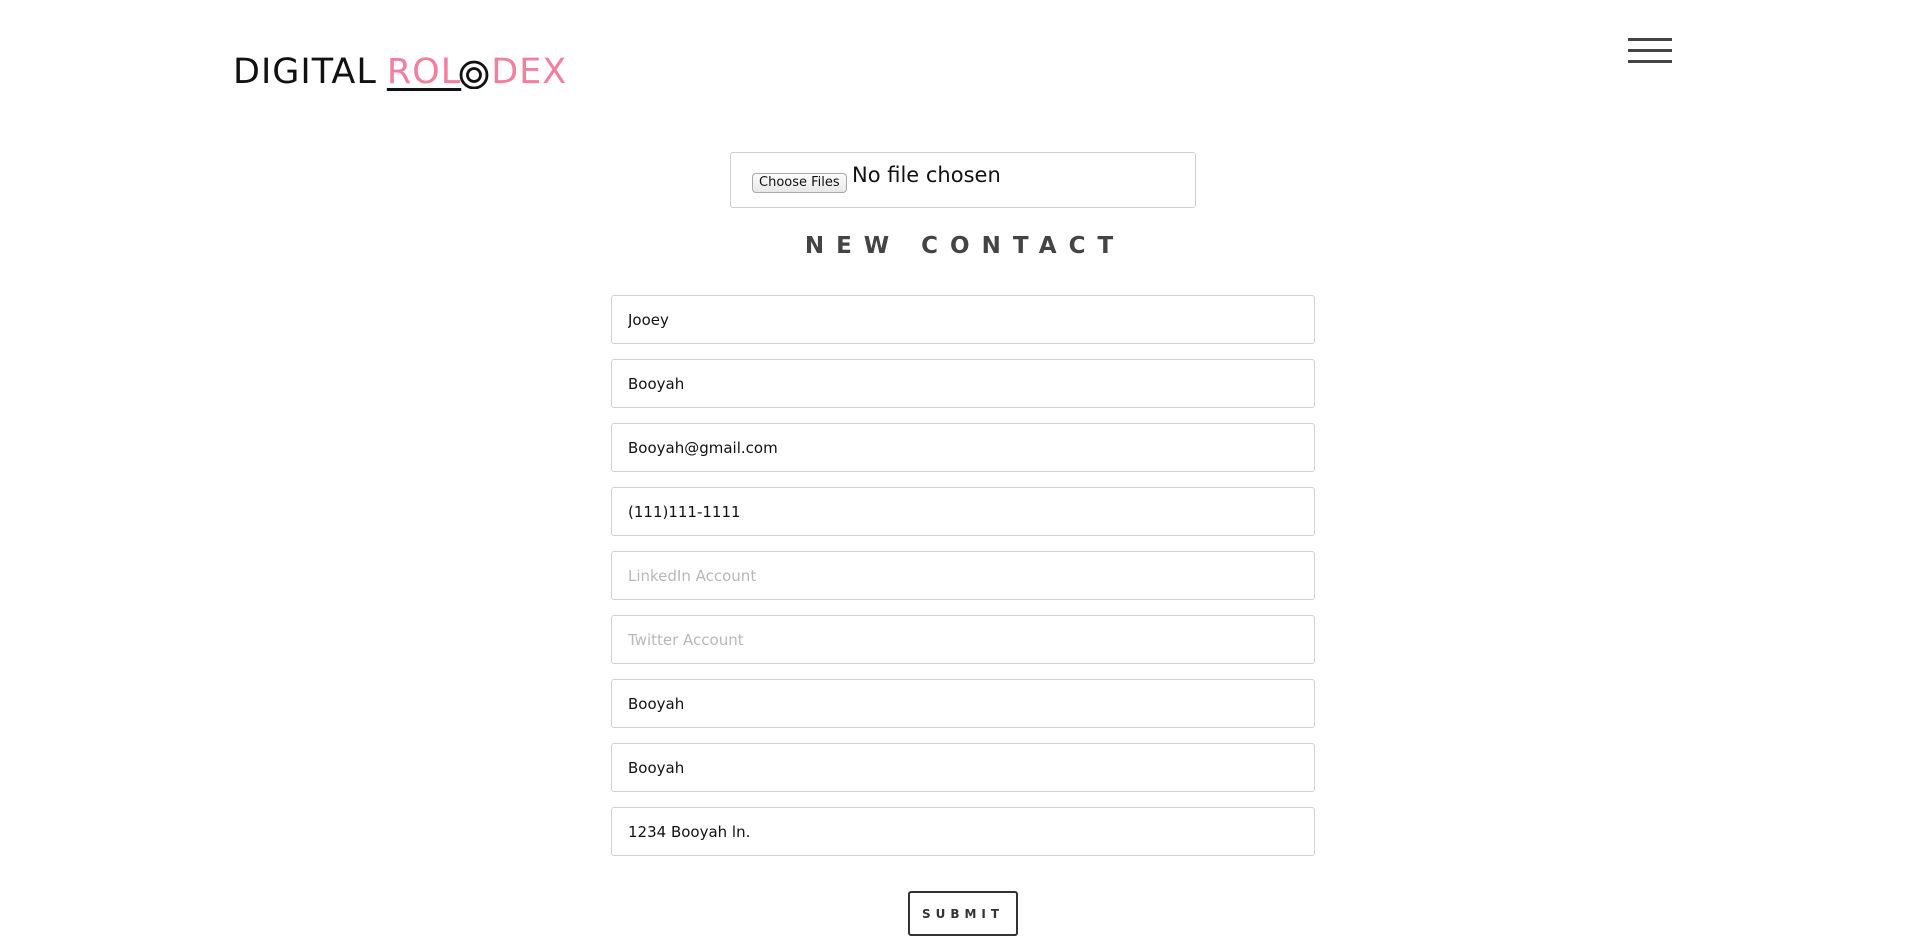  I want to click on form-title: NEW CONTACT, so click(965, 246).